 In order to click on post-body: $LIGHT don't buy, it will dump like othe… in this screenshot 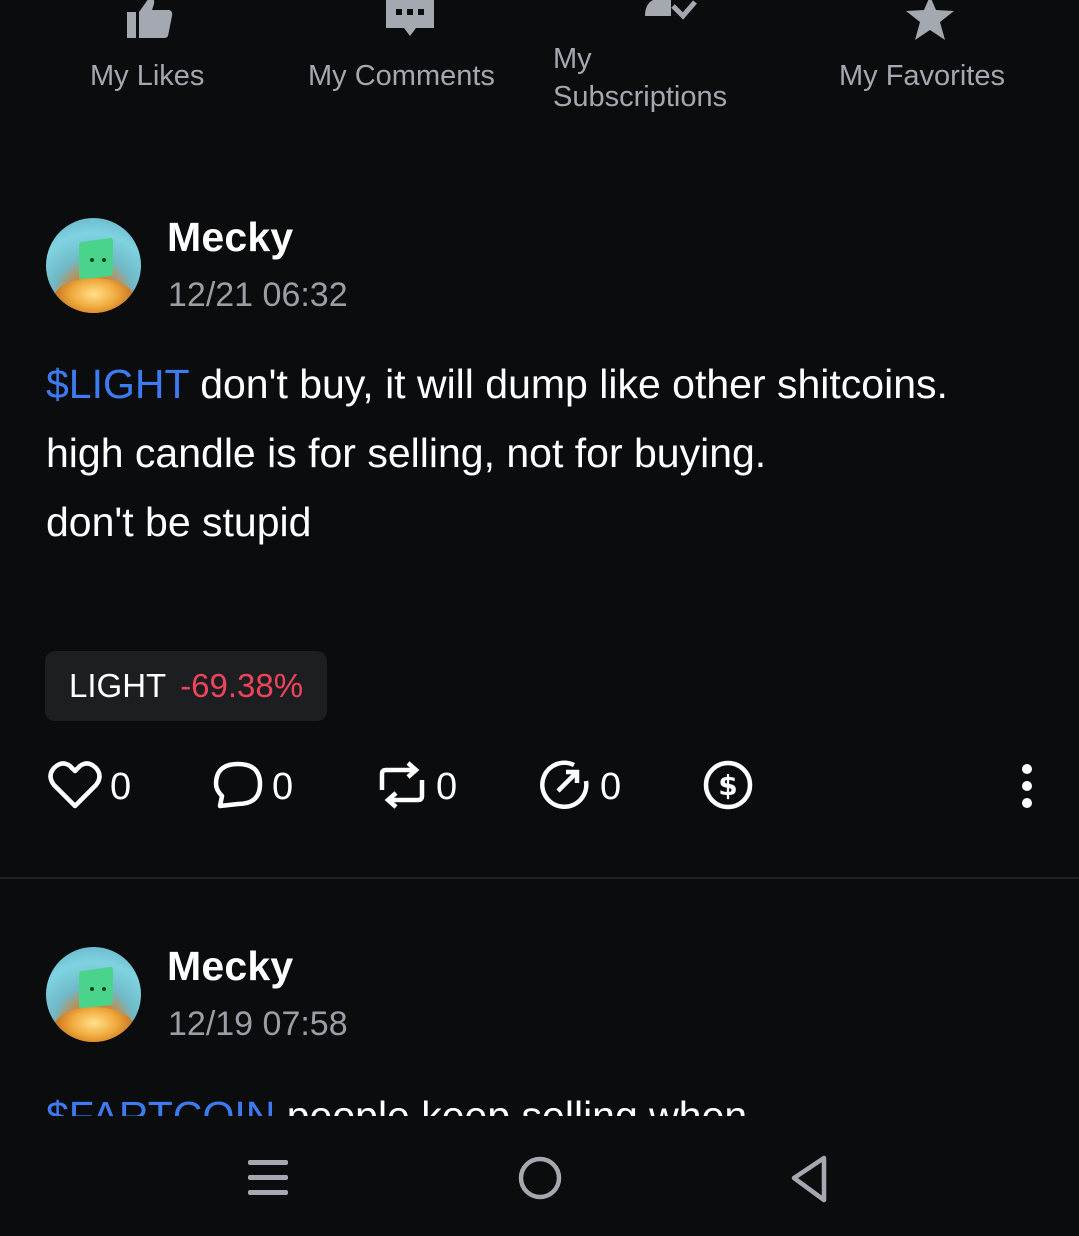, I will do `click(526, 453)`.